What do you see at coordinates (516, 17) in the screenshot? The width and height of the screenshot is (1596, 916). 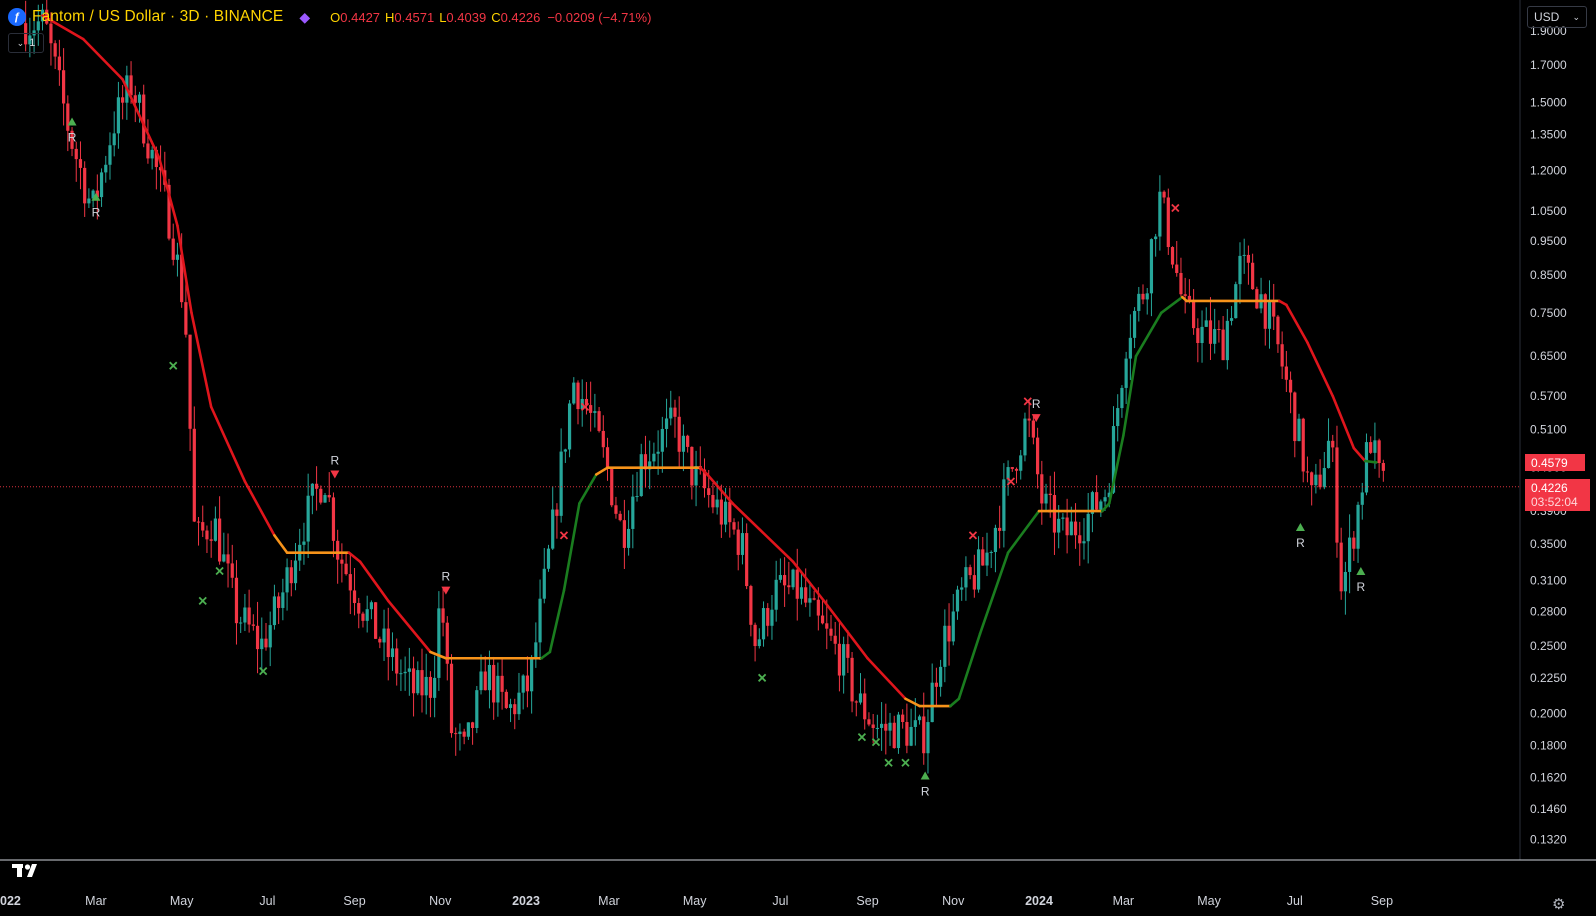 I see `ohlc-close: C0.4226` at bounding box center [516, 17].